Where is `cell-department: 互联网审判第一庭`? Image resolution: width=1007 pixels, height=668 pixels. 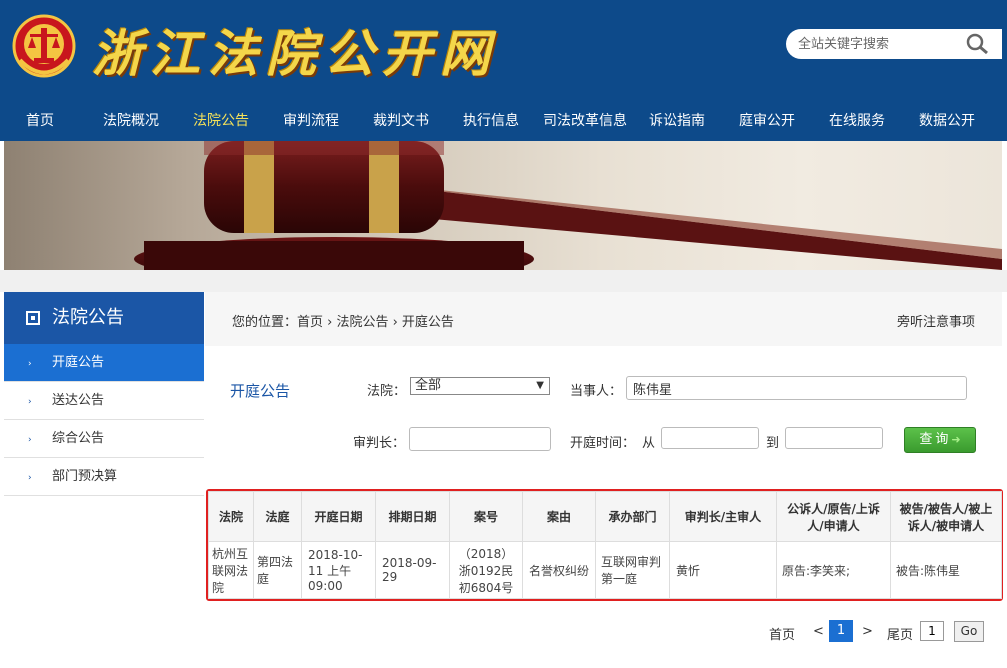
cell-department: 互联网审判第一庭 is located at coordinates (632, 570).